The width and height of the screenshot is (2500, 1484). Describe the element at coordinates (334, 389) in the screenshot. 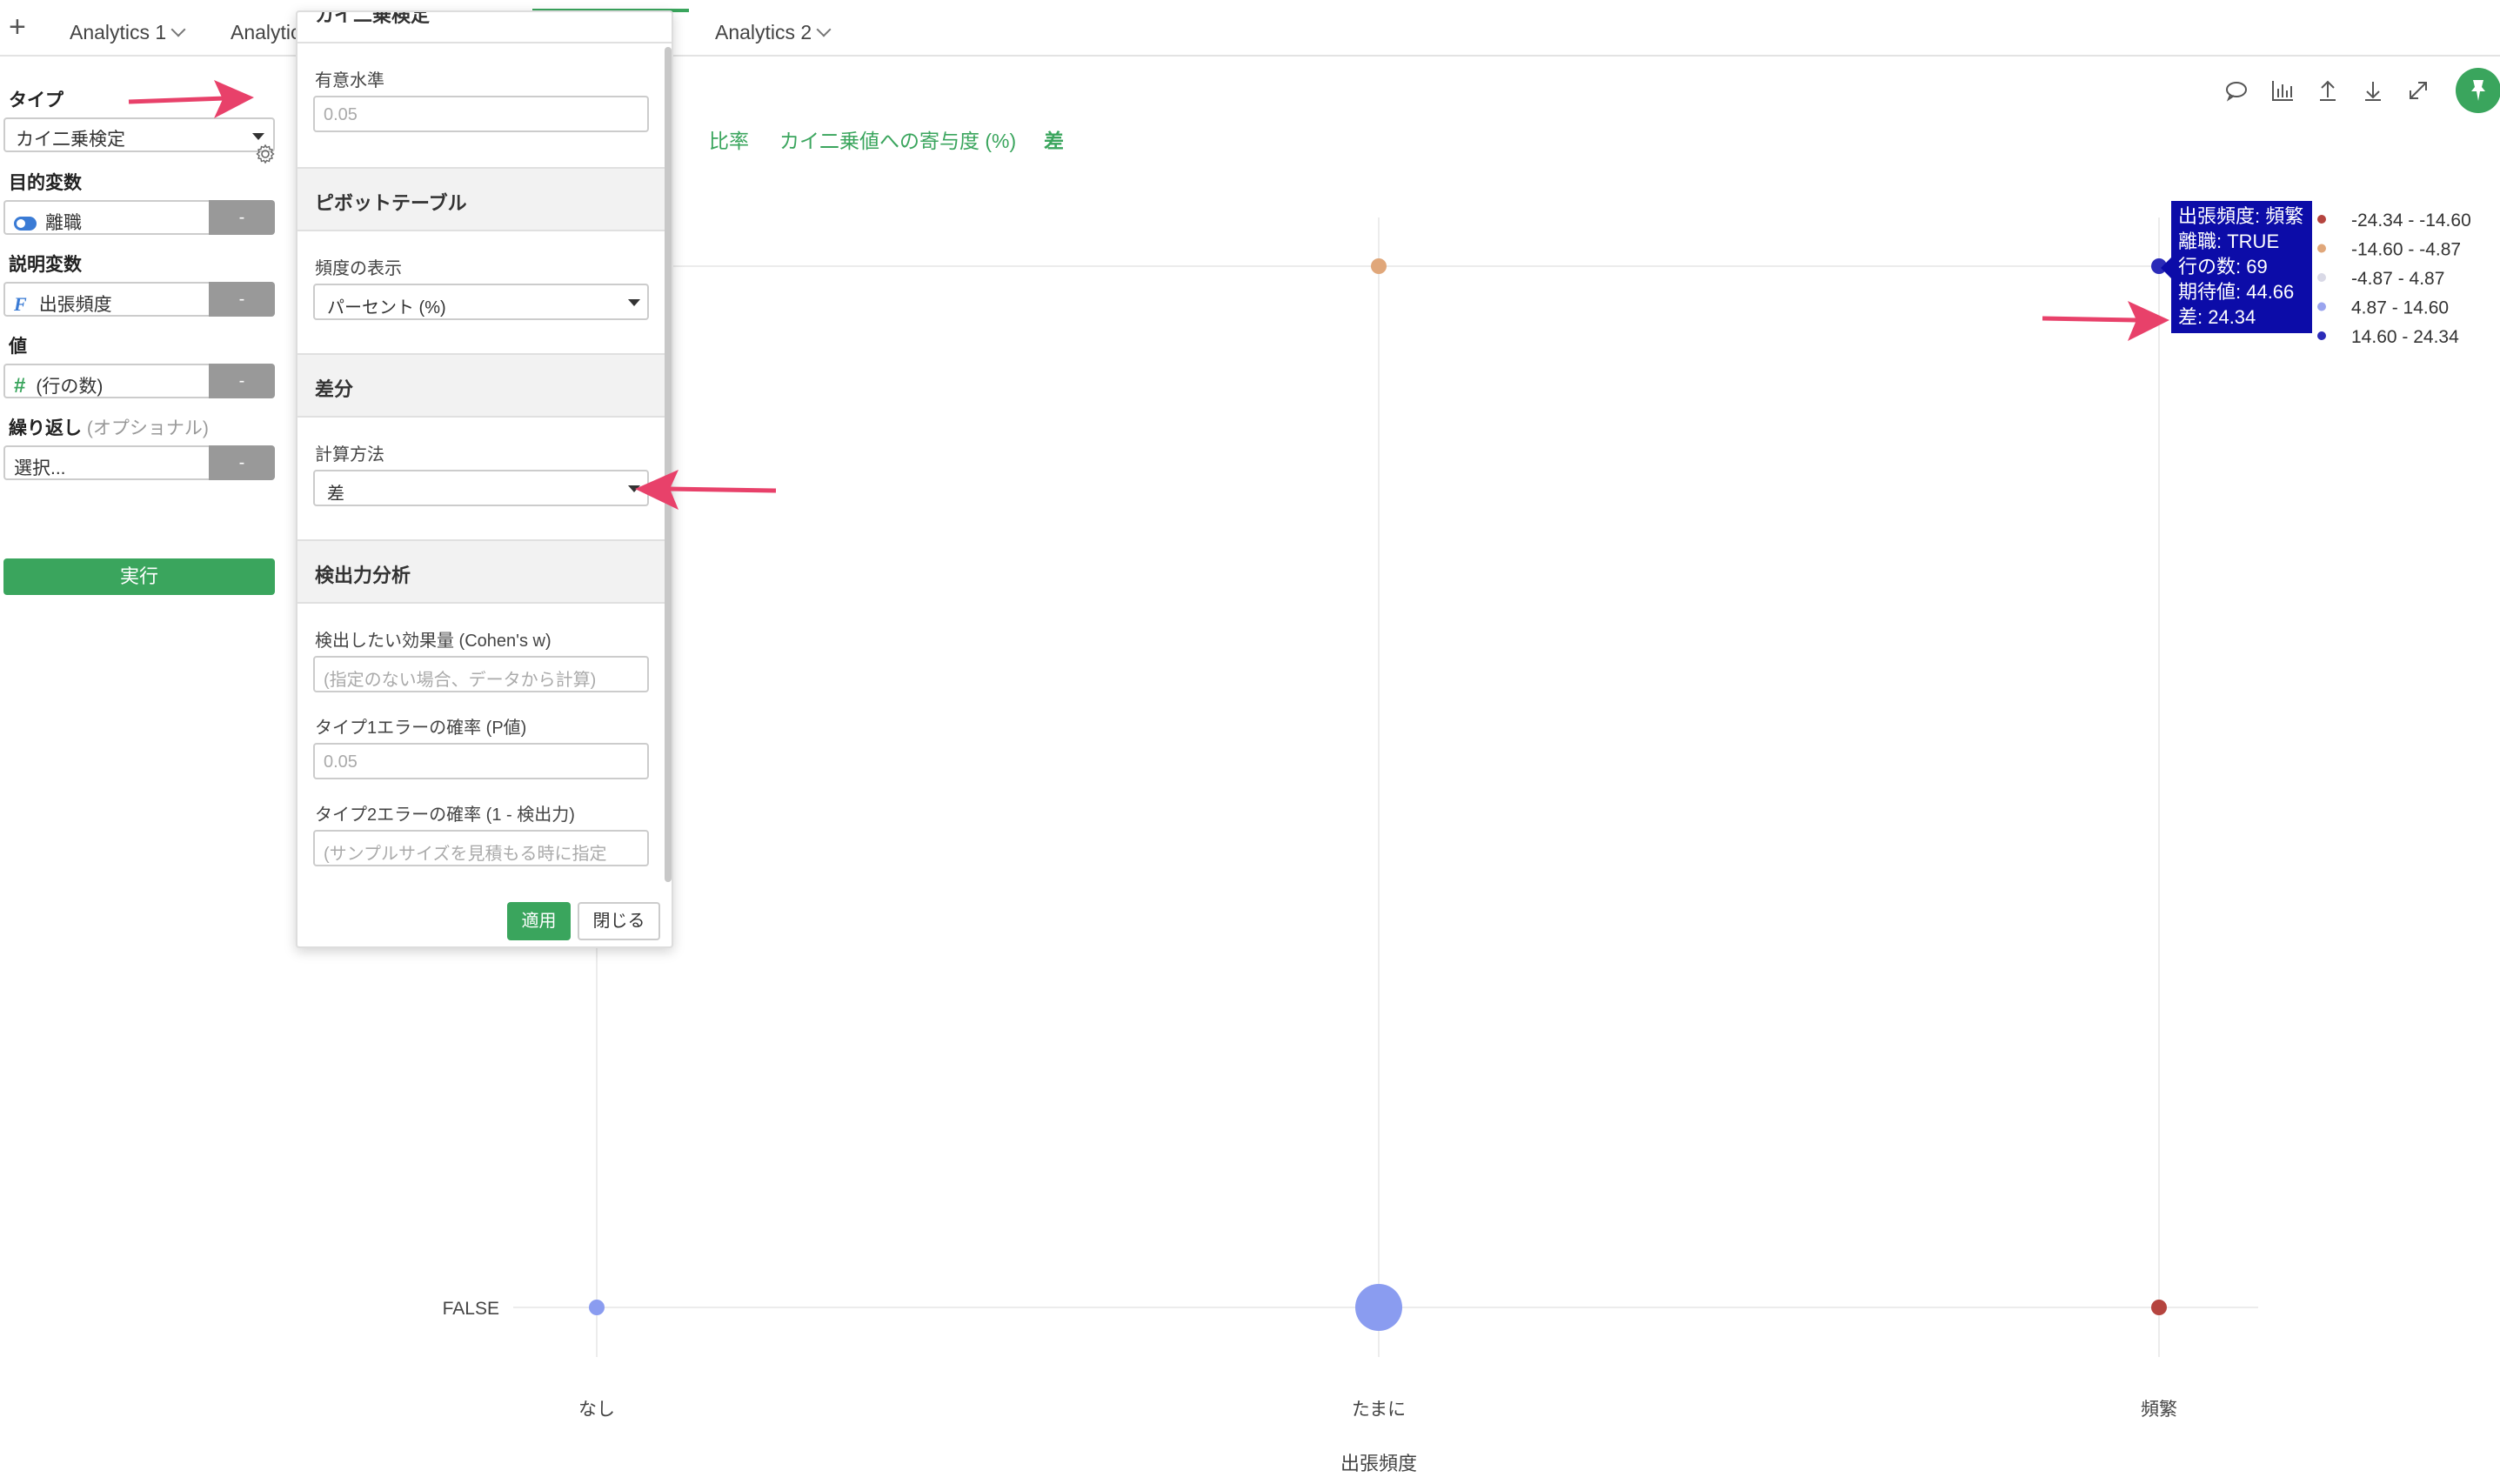

I see `section-title: 差分` at that location.